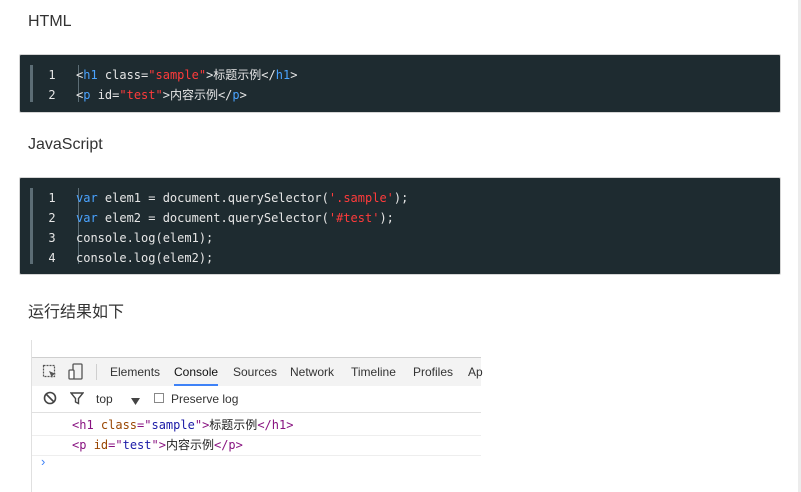 Image resolution: width=801 pixels, height=492 pixels. What do you see at coordinates (101, 445) in the screenshot?
I see `console-token: id` at bounding box center [101, 445].